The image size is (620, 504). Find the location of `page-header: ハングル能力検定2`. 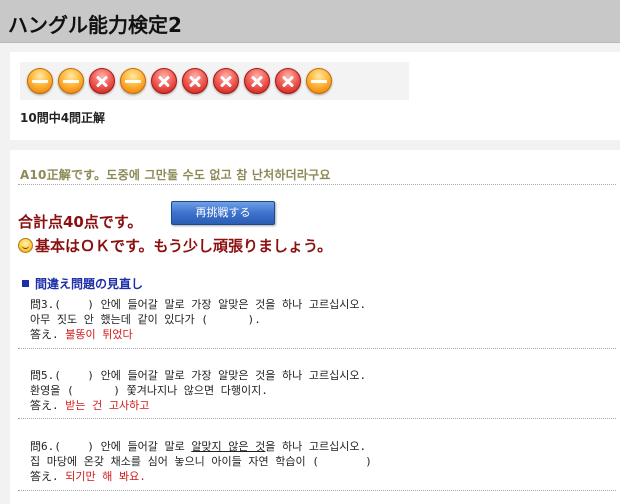

page-header: ハングル能力検定2 is located at coordinates (310, 21).